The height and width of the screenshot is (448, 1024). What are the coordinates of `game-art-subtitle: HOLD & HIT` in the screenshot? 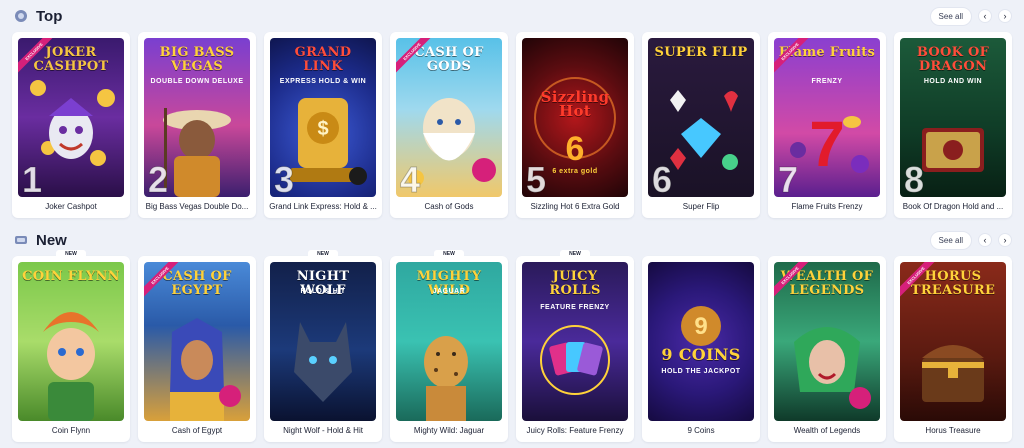 It's located at (323, 291).